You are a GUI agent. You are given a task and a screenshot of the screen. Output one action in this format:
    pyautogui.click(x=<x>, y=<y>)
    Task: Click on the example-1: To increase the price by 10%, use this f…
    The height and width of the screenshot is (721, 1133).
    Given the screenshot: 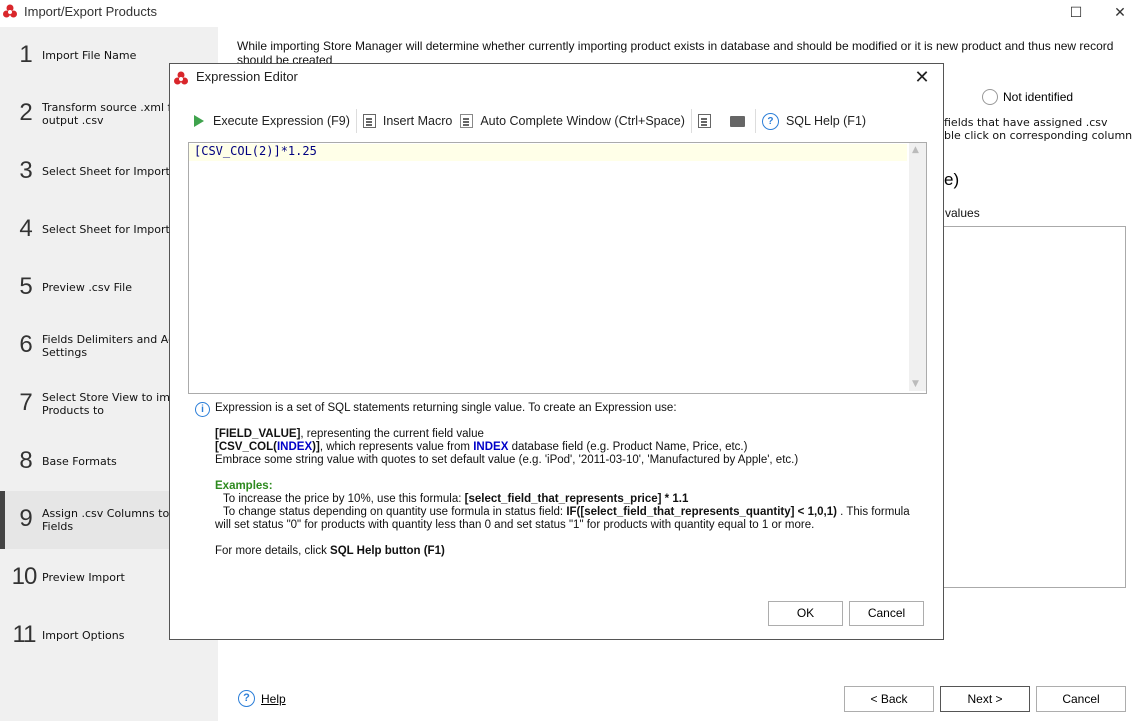 What is the action you would take?
    pyautogui.click(x=455, y=499)
    